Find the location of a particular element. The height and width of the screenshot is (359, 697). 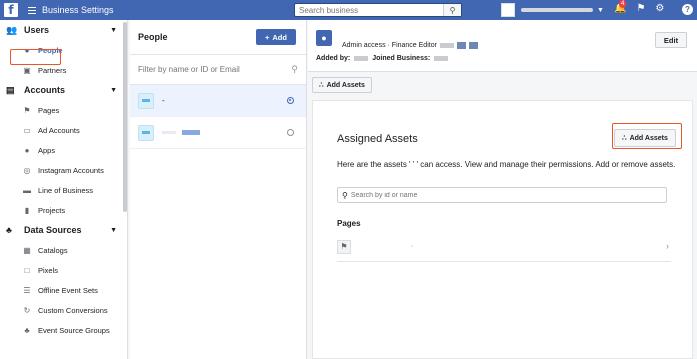

account-switcher: ▼ is located at coordinates (553, 10).